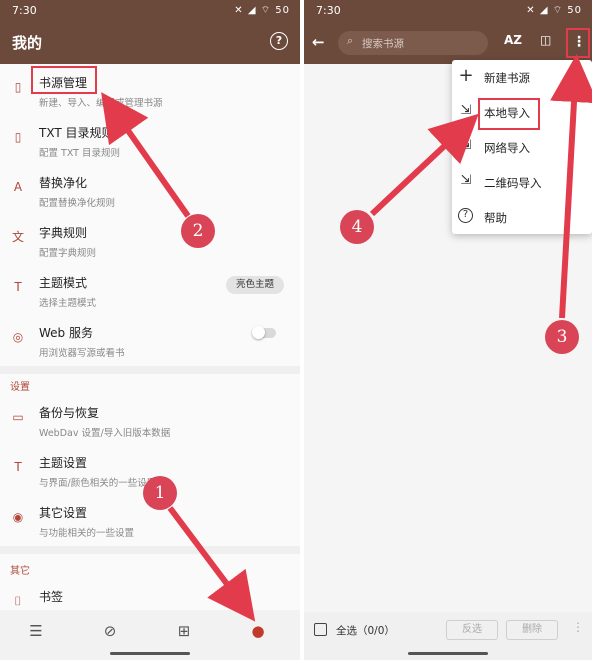 This screenshot has width=592, height=660. I want to click on step-badge-2: 2, so click(198, 231).